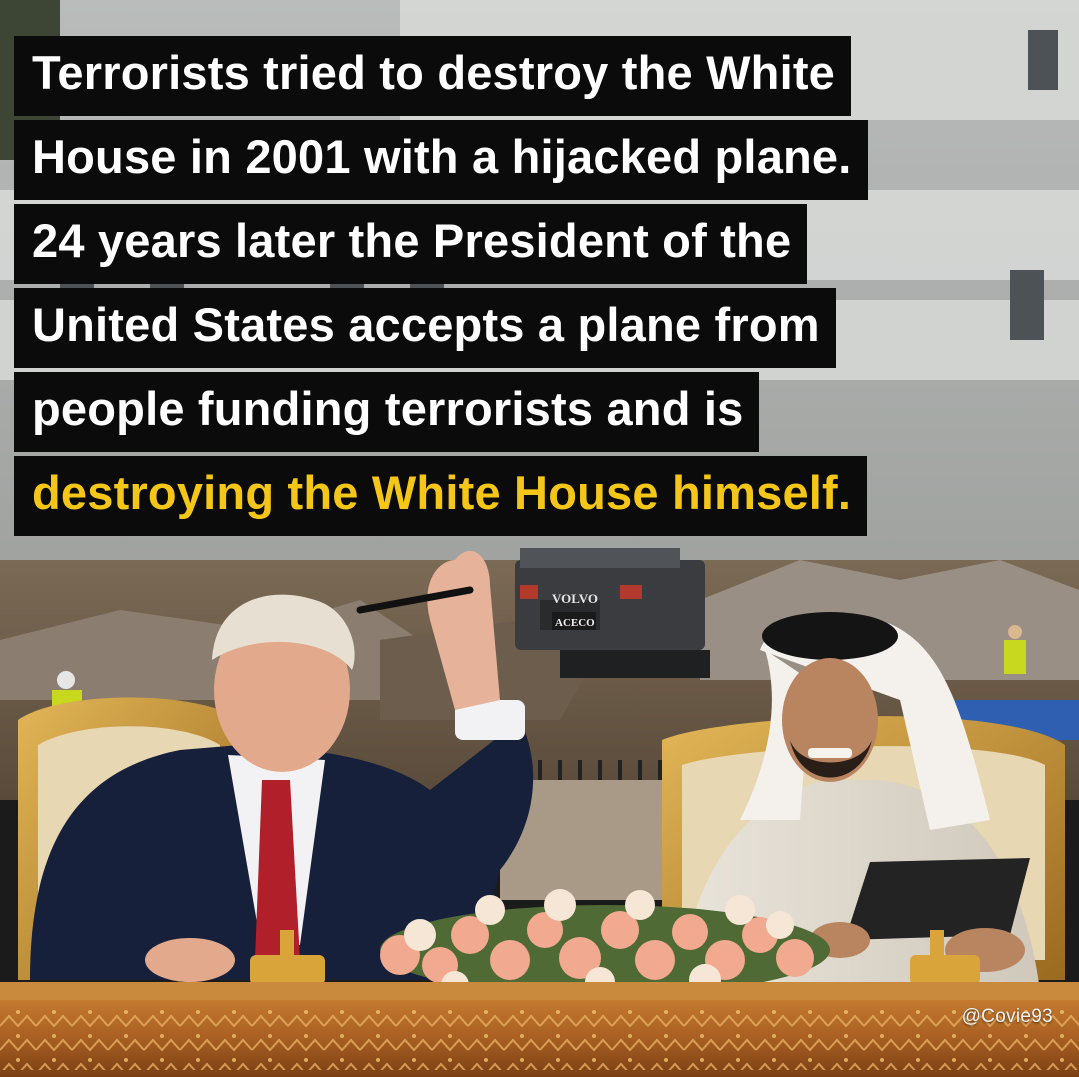  I want to click on caption-line-3: 24 years later the President of the, so click(411, 244).